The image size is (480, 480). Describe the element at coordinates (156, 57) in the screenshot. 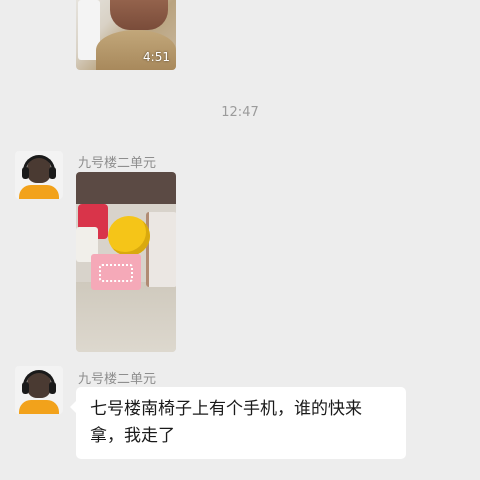

I see `video-duration: 4:51` at that location.